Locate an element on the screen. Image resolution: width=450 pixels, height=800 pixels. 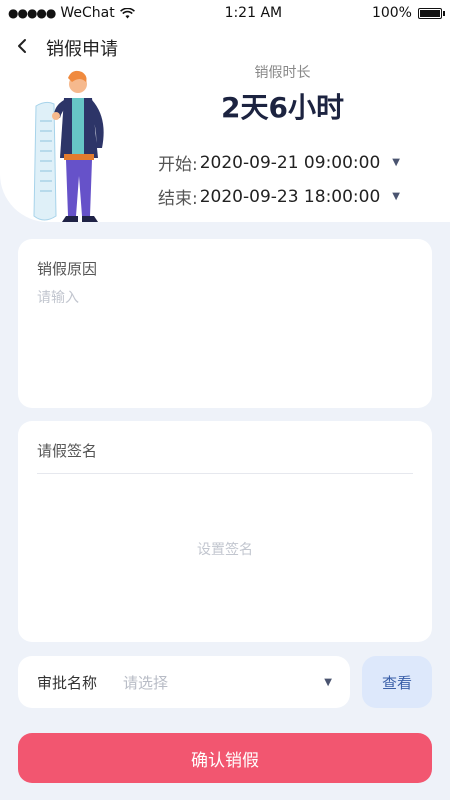
start-time-picker: 开始: 2020-09-21 09:00:00 ▼ is located at coordinates (279, 163).